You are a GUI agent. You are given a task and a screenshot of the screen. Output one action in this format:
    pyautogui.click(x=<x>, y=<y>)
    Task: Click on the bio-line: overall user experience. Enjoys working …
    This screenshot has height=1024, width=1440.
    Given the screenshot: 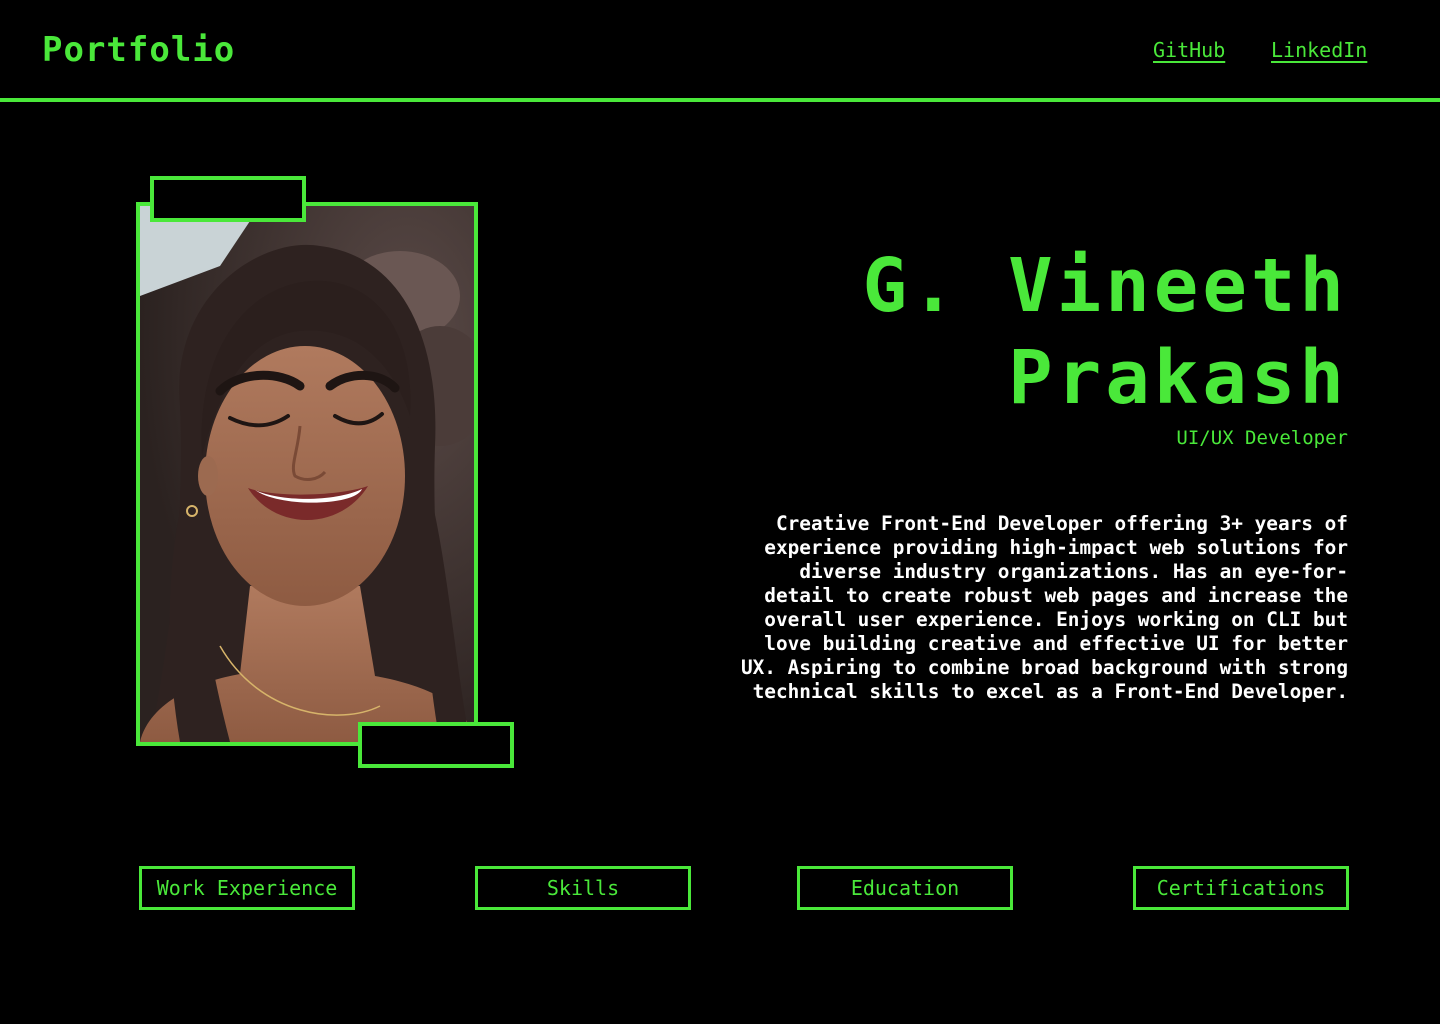 What is the action you would take?
    pyautogui.click(x=1056, y=619)
    